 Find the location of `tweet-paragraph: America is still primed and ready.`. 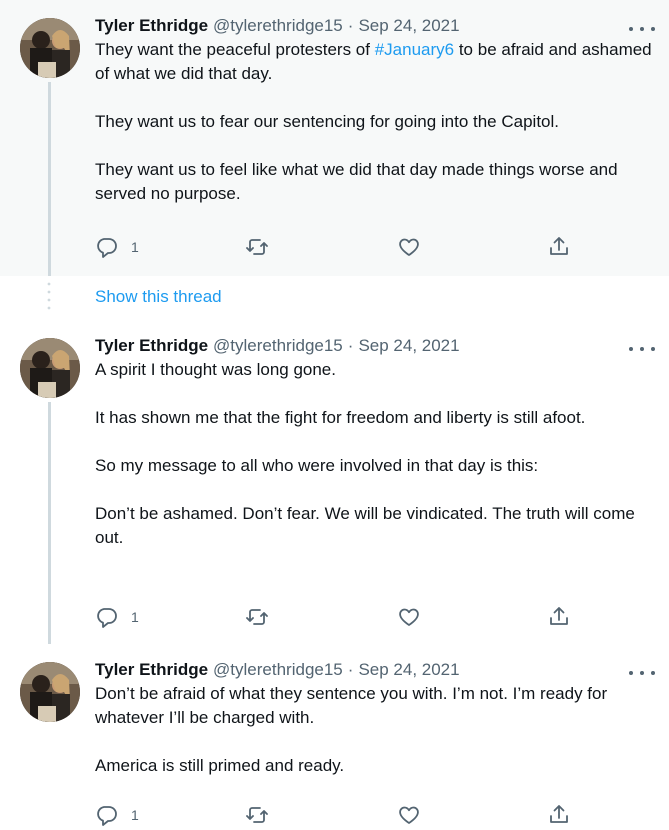

tweet-paragraph: America is still primed and ready. is located at coordinates (220, 765).